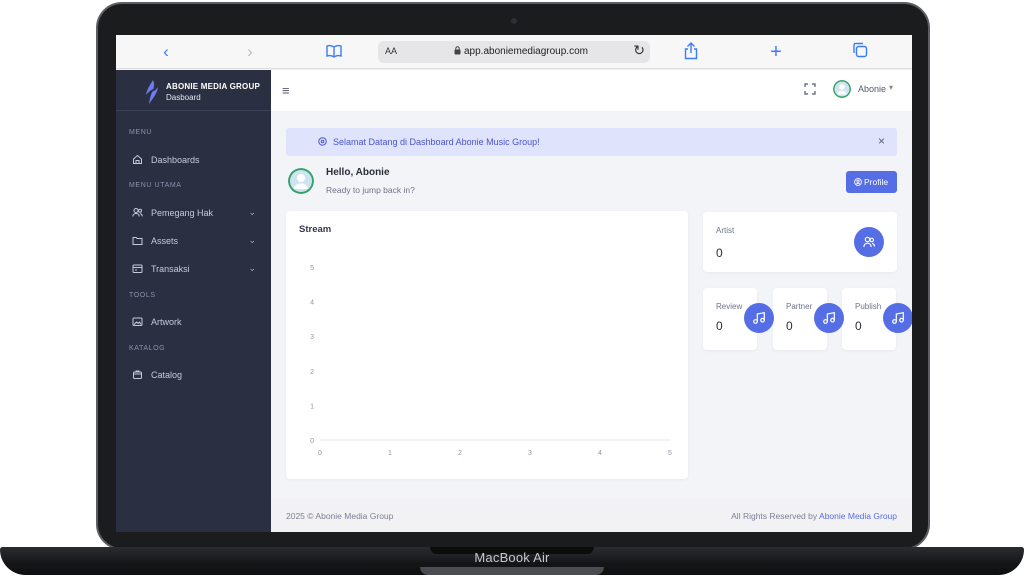  I want to click on user-avatar, so click(842, 89).